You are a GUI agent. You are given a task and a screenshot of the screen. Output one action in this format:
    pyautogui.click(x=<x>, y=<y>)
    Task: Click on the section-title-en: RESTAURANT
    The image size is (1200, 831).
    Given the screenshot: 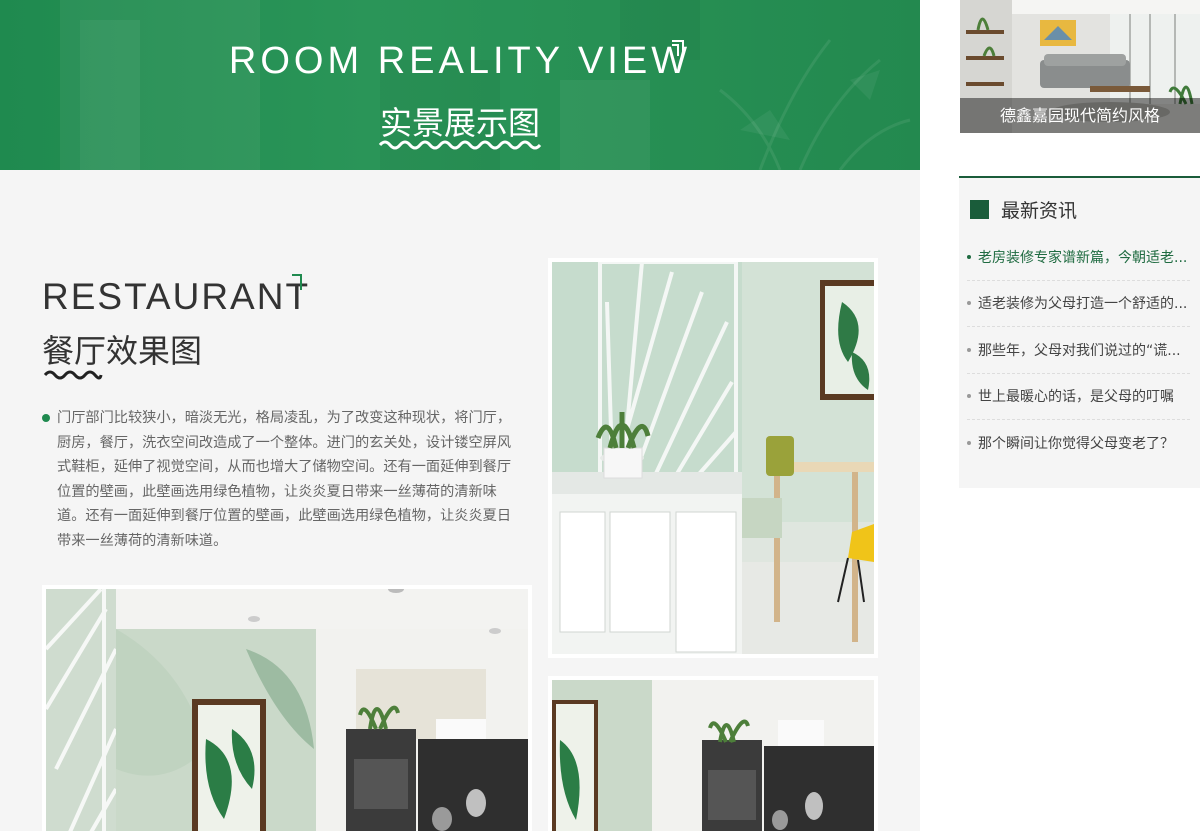 What is the action you would take?
    pyautogui.click(x=176, y=296)
    